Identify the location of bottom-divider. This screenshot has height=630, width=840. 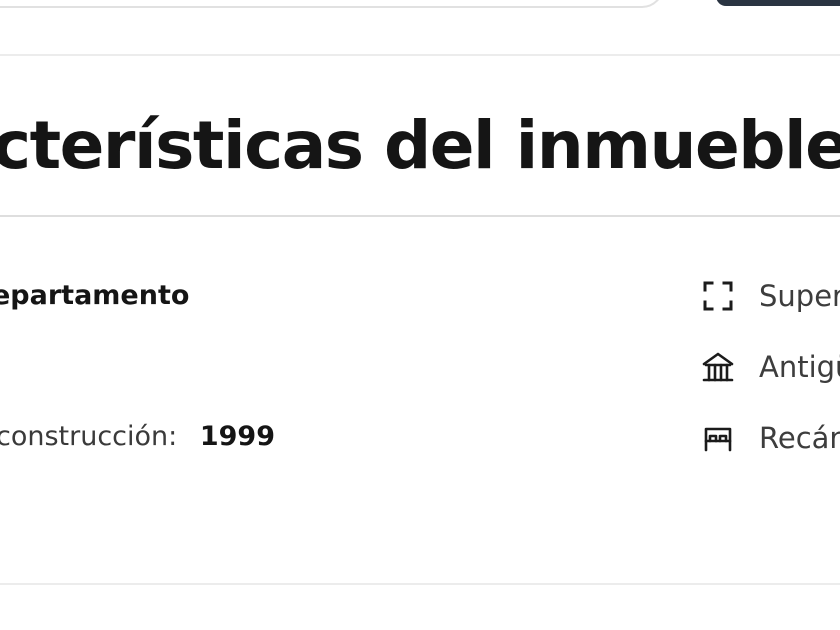
(420, 584).